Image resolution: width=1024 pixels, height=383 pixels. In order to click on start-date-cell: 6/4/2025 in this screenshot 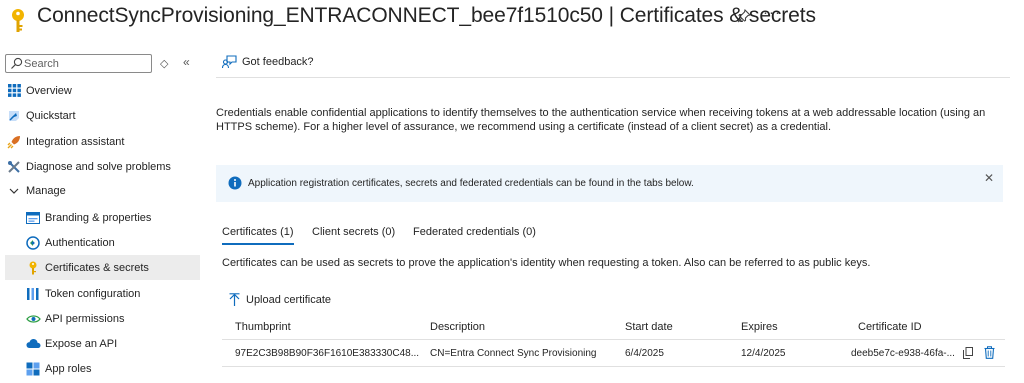, I will do `click(644, 353)`.